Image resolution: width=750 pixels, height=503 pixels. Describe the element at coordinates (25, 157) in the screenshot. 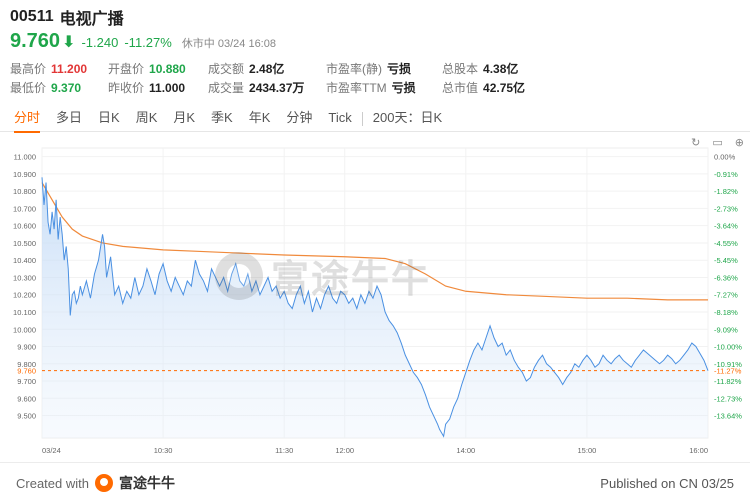

I see `y-tick-label: 11.000` at that location.